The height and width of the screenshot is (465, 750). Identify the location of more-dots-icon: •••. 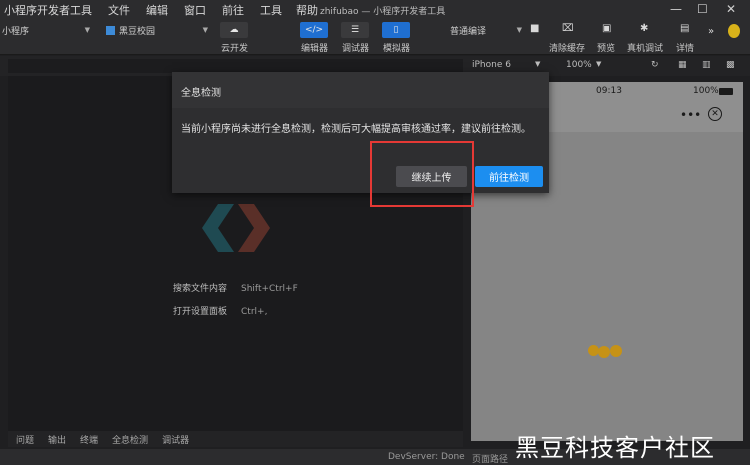
(690, 115).